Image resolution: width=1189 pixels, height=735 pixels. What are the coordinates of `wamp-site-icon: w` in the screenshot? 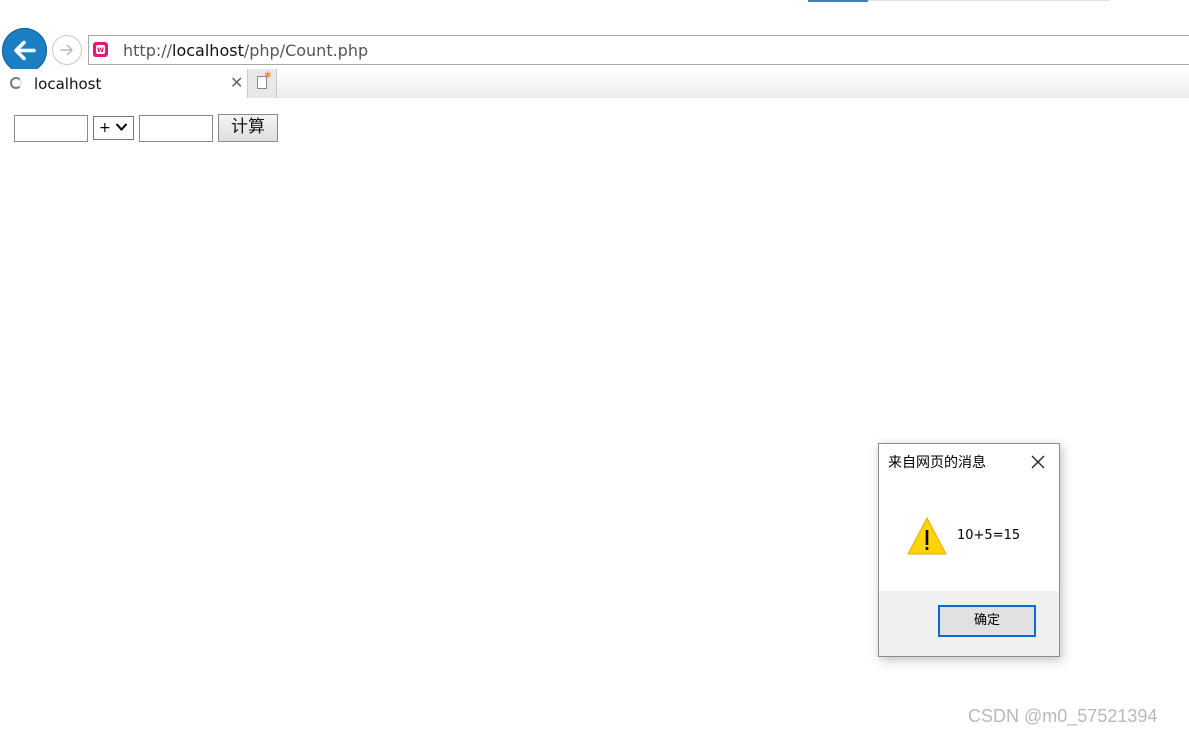 It's located at (100, 49).